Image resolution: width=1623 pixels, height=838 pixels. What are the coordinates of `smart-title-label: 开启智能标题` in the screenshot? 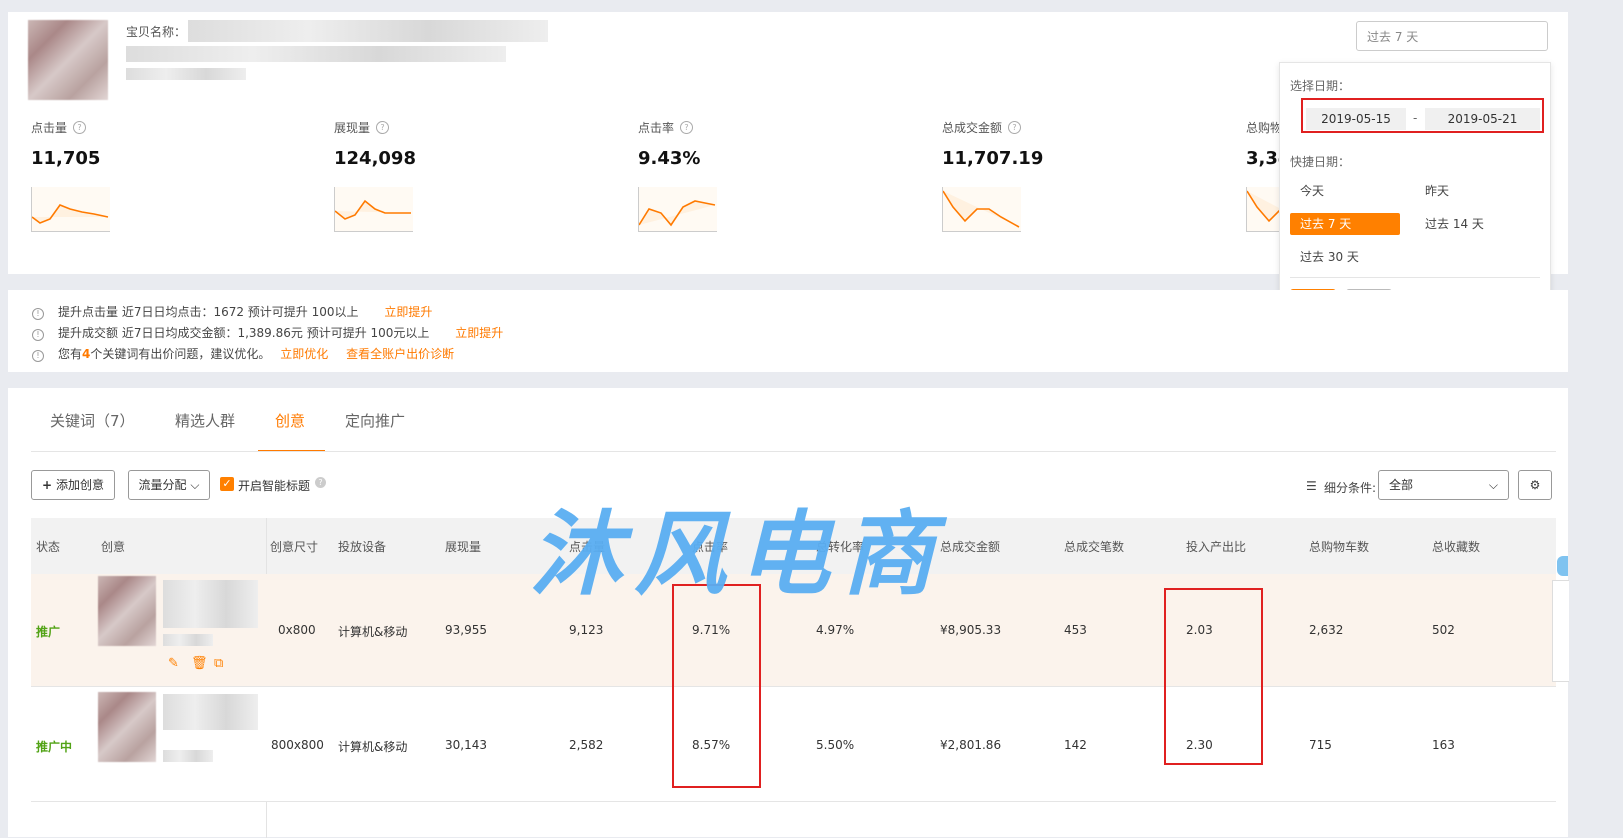 It's located at (274, 486).